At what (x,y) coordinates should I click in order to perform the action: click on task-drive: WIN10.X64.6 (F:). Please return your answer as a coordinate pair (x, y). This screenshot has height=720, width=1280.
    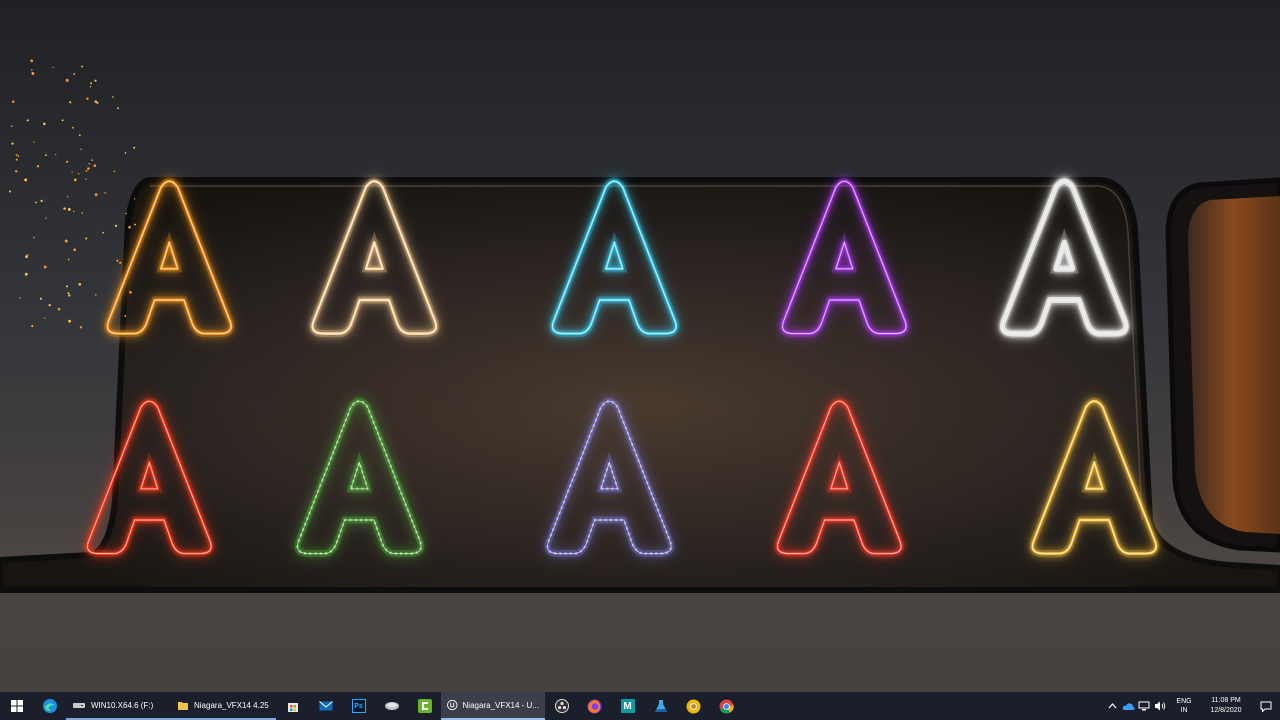
    Looking at the image, I should click on (118, 706).